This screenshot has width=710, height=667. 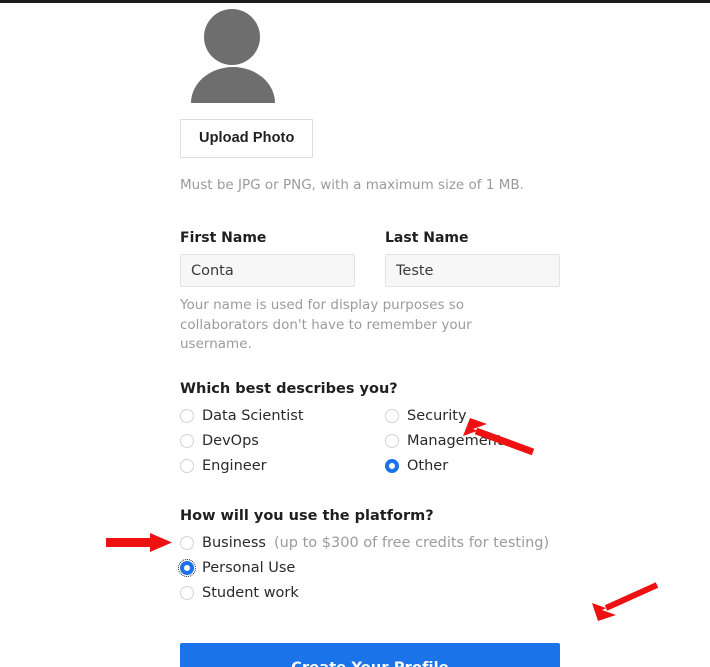 I want to click on radio-label: Business, so click(x=234, y=542).